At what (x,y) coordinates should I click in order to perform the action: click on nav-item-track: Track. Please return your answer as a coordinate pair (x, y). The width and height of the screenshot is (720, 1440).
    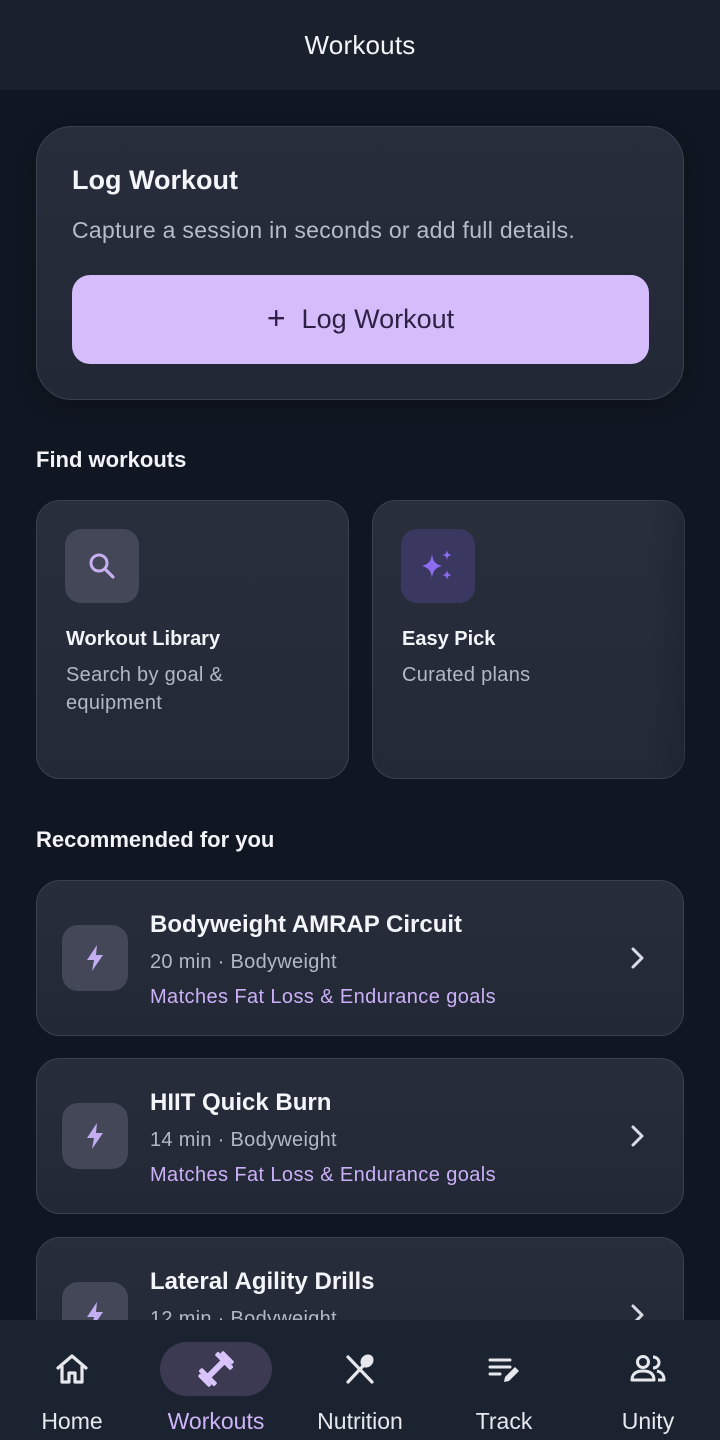
    Looking at the image, I should click on (504, 1380).